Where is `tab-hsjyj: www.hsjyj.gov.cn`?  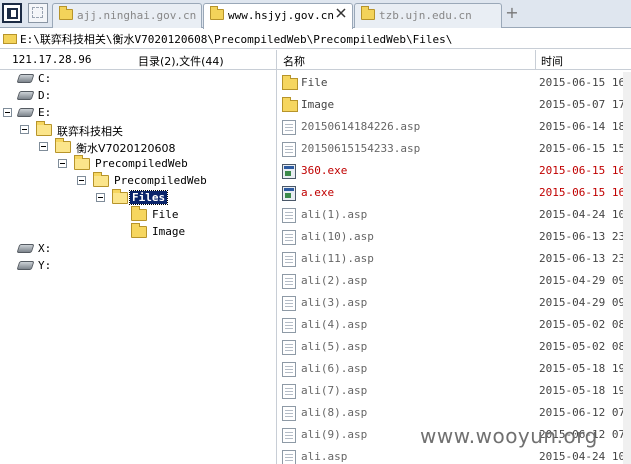
tab-hsjyj: www.hsjyj.gov.cn is located at coordinates (278, 16).